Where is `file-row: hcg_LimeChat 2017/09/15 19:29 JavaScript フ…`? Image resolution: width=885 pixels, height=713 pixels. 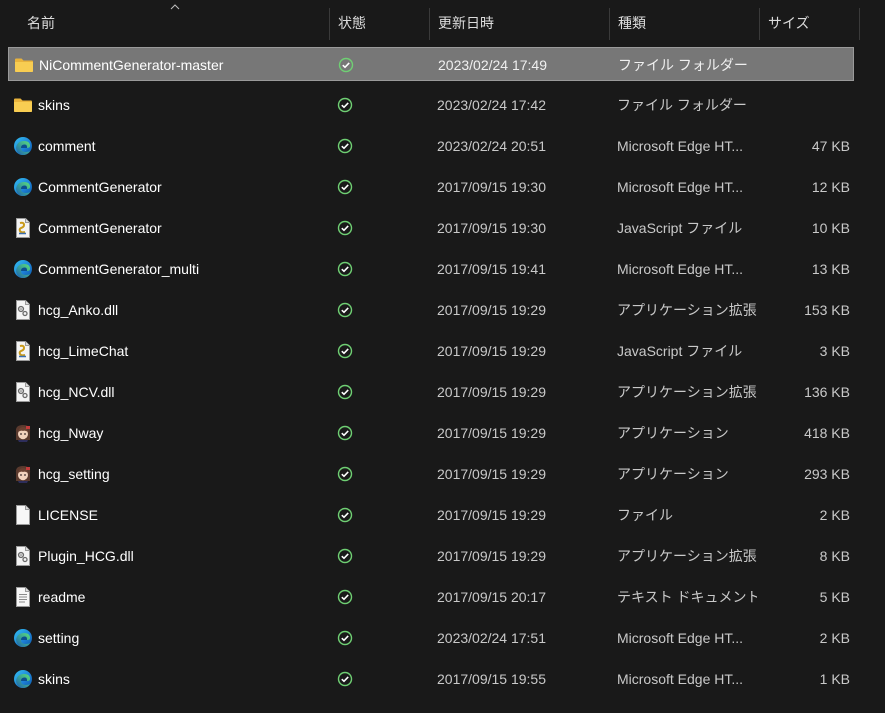
file-row: hcg_LimeChat 2017/09/15 19:29 JavaScript フ… is located at coordinates (431, 351).